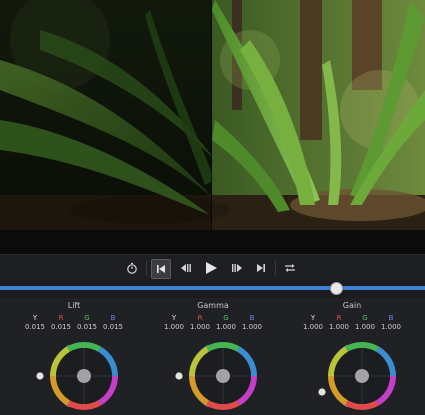 The image size is (425, 415). What do you see at coordinates (186, 268) in the screenshot?
I see `step-back-icon` at bounding box center [186, 268].